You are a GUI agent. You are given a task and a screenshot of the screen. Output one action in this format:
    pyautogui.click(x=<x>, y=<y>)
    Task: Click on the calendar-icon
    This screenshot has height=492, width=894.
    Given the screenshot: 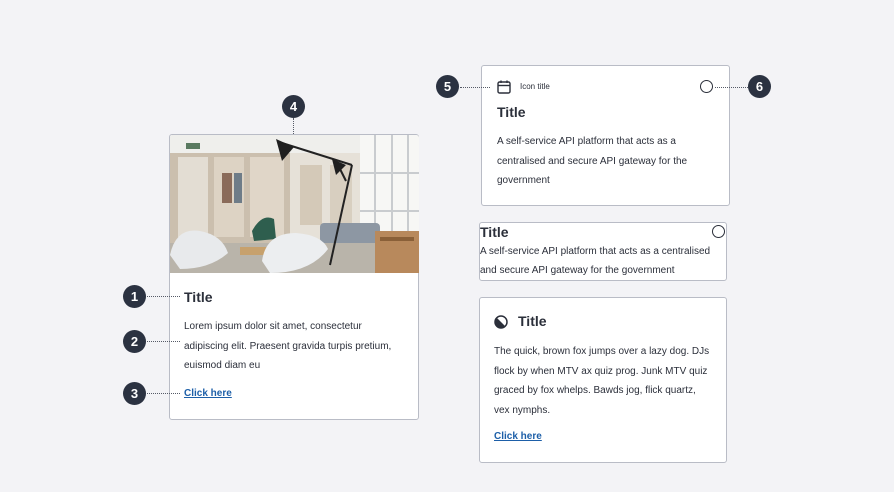 What is the action you would take?
    pyautogui.click(x=504, y=87)
    